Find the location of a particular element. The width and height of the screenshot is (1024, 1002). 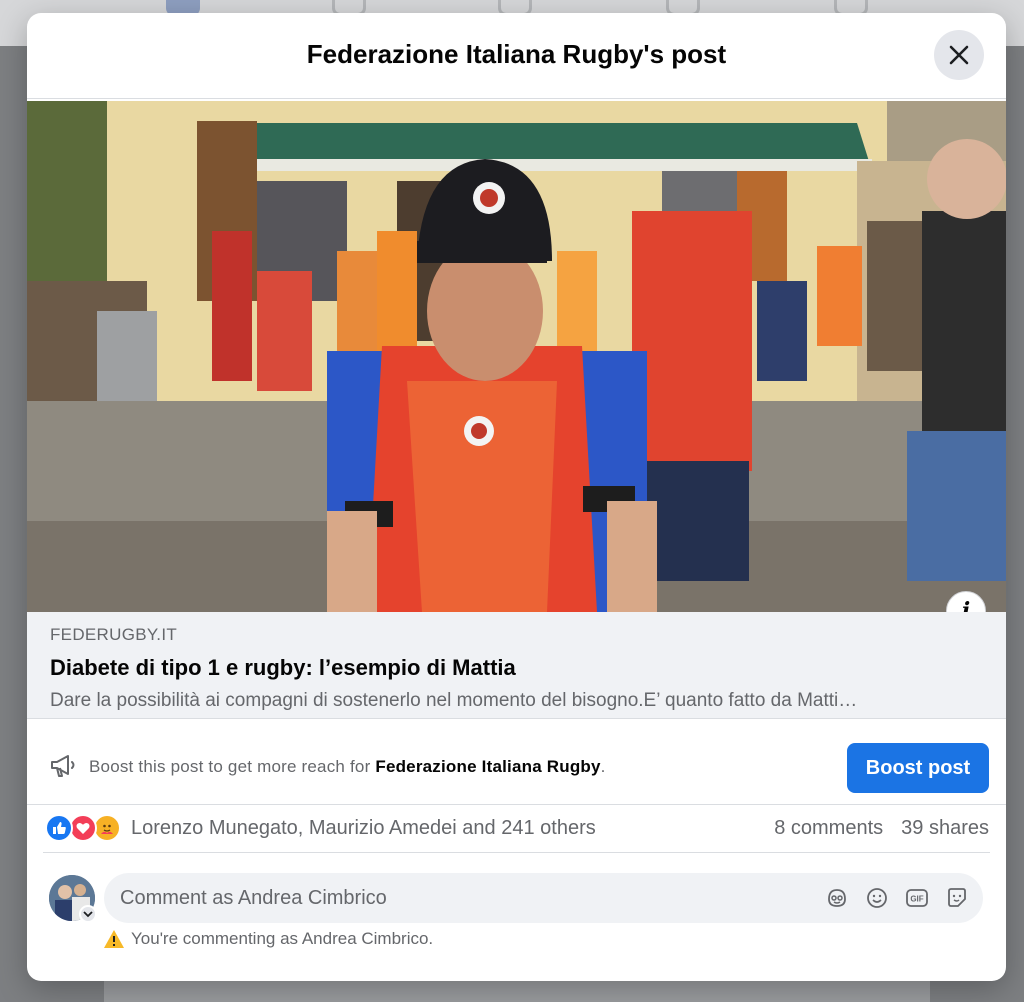

composer-icons: GIF is located at coordinates (897, 898).